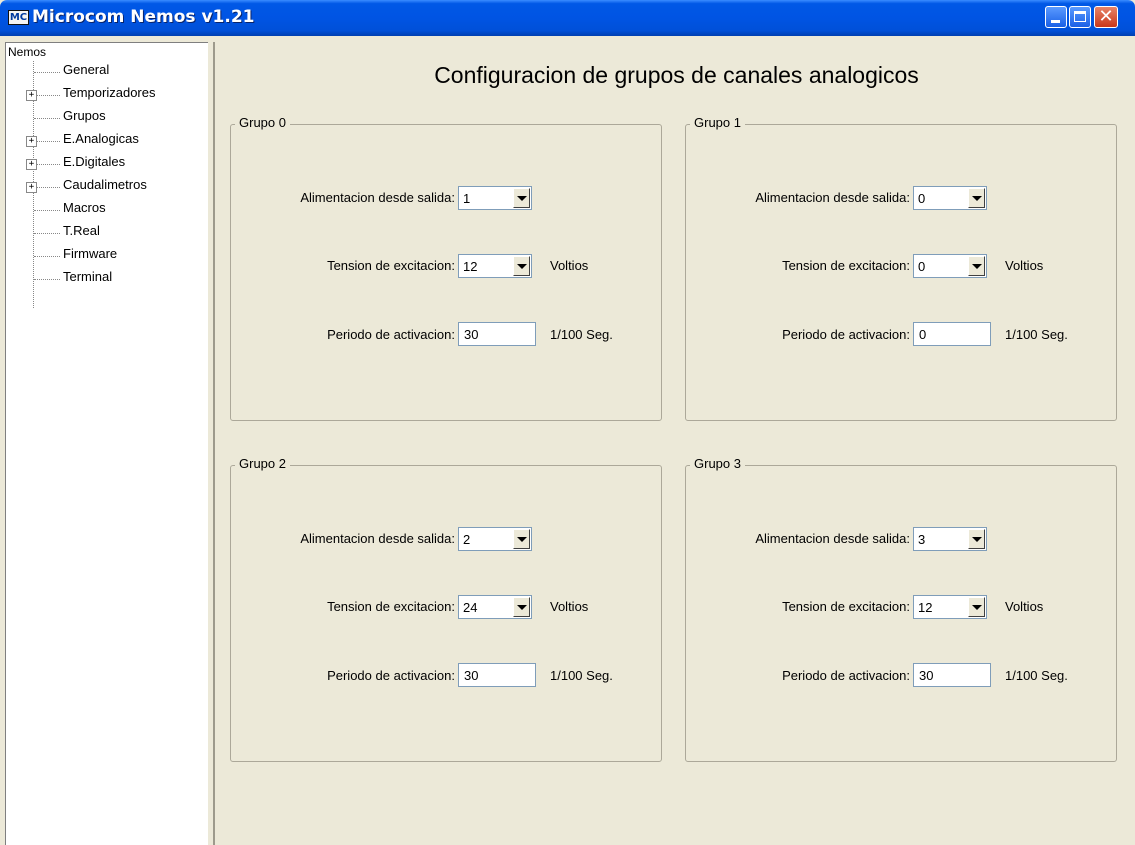 Image resolution: width=1135 pixels, height=845 pixels. What do you see at coordinates (467, 198) in the screenshot?
I see `alimentacion-value: 1` at bounding box center [467, 198].